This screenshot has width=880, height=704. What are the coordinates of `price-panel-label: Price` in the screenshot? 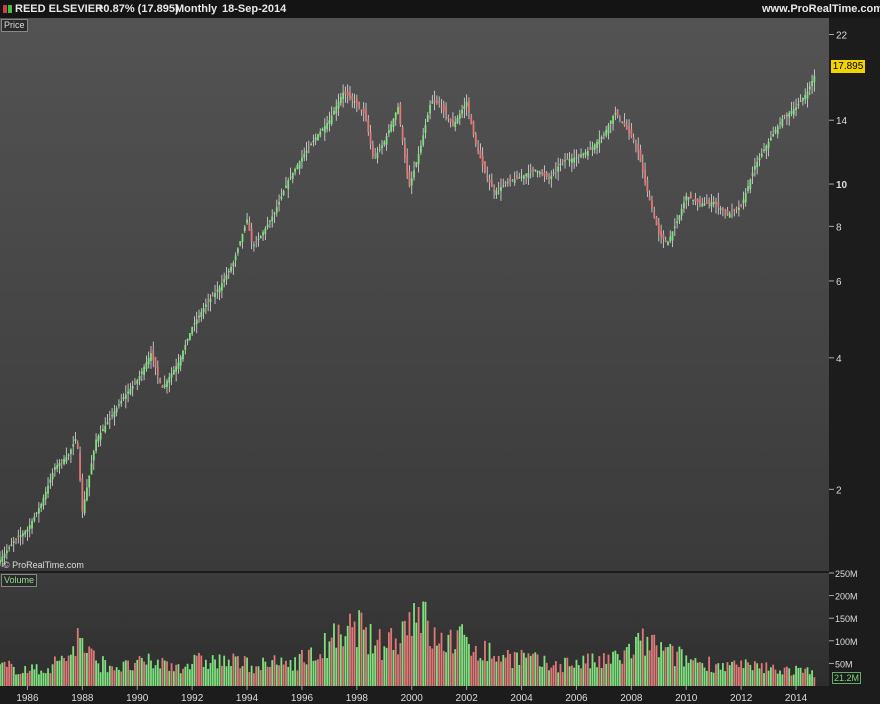 It's located at (14, 25).